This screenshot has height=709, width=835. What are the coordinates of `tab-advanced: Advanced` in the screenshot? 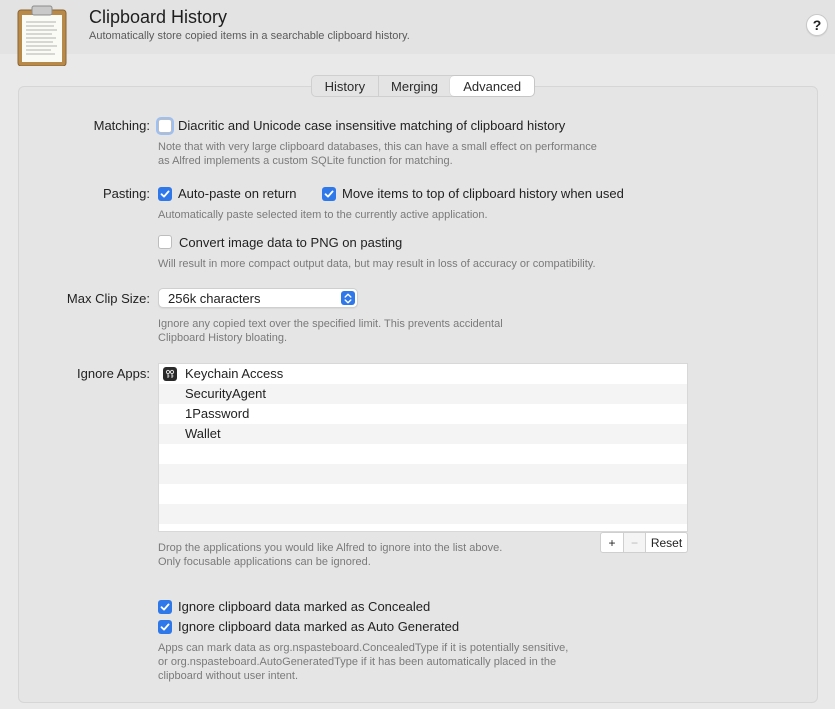 It's located at (492, 86).